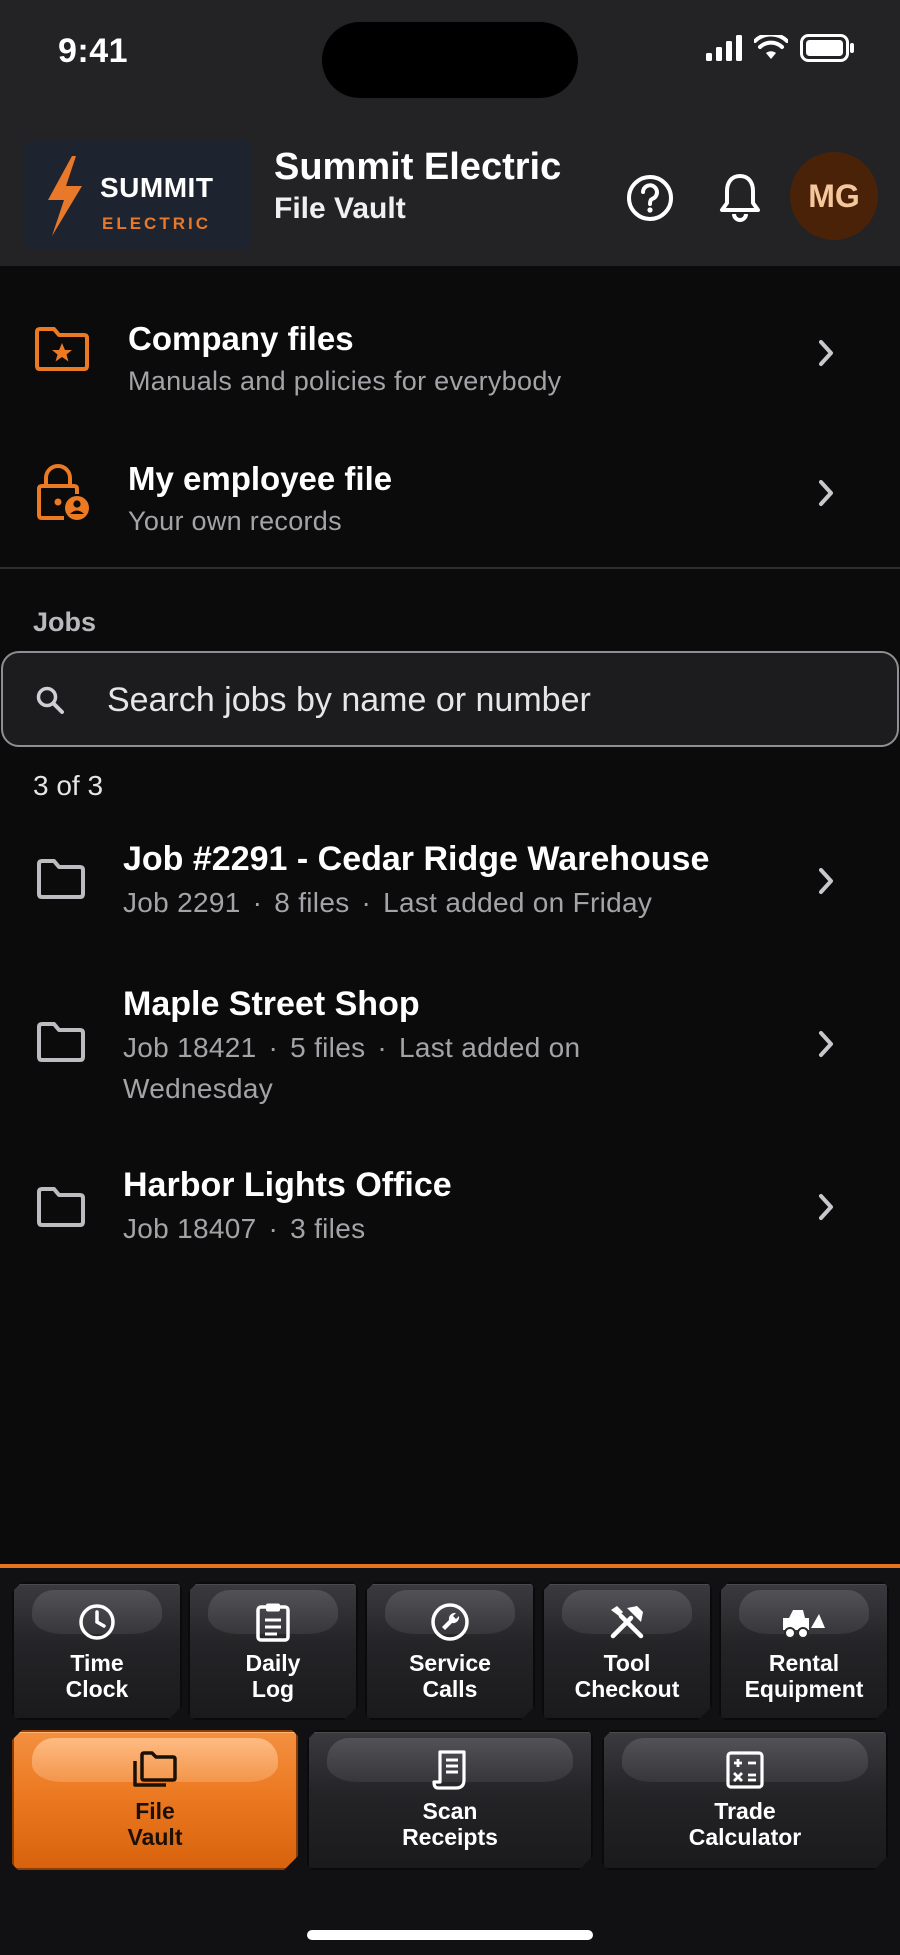 Image resolution: width=900 pixels, height=1955 pixels. I want to click on nav-label: Tool Checkout, so click(627, 1676).